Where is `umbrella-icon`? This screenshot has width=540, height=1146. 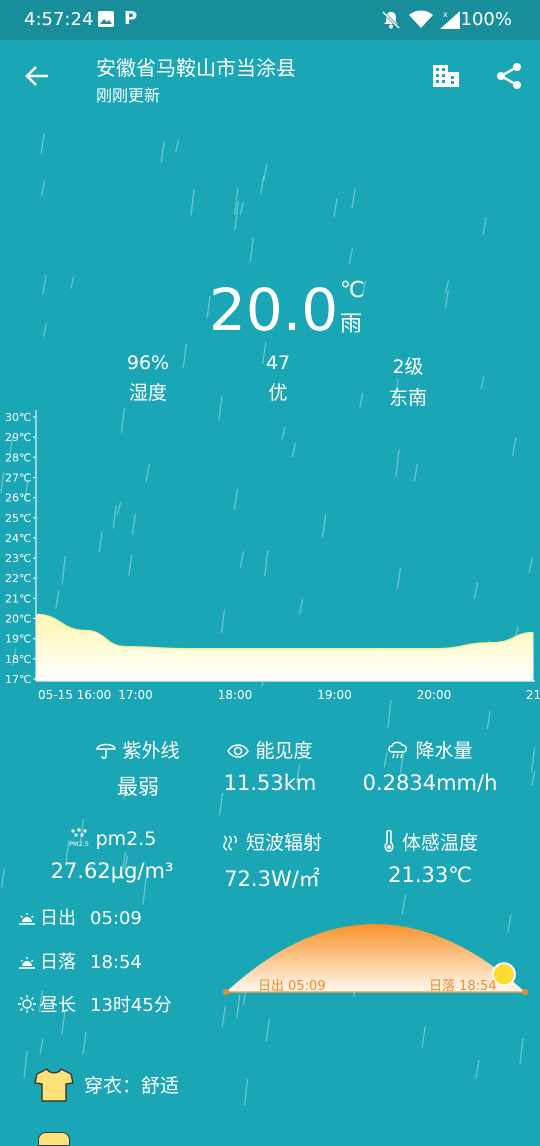
umbrella-icon is located at coordinates (106, 752).